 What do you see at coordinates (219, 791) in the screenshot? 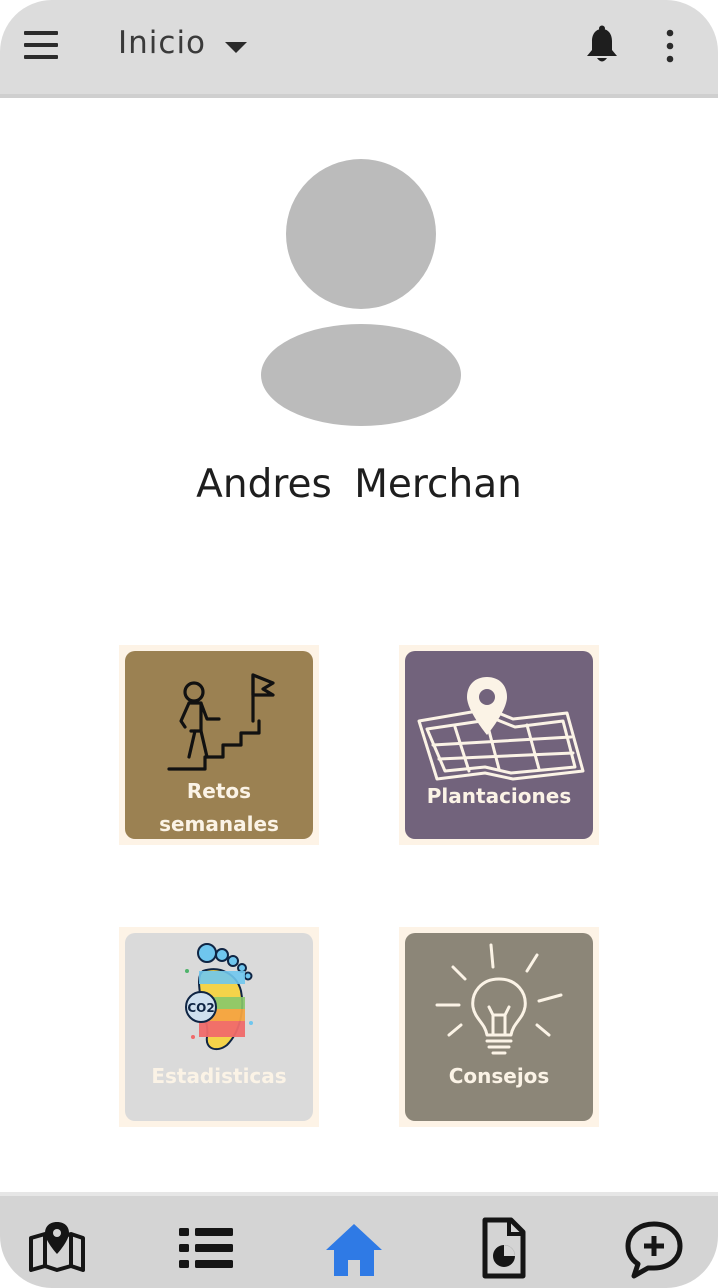
I see `retos-label-line1: Retos` at bounding box center [219, 791].